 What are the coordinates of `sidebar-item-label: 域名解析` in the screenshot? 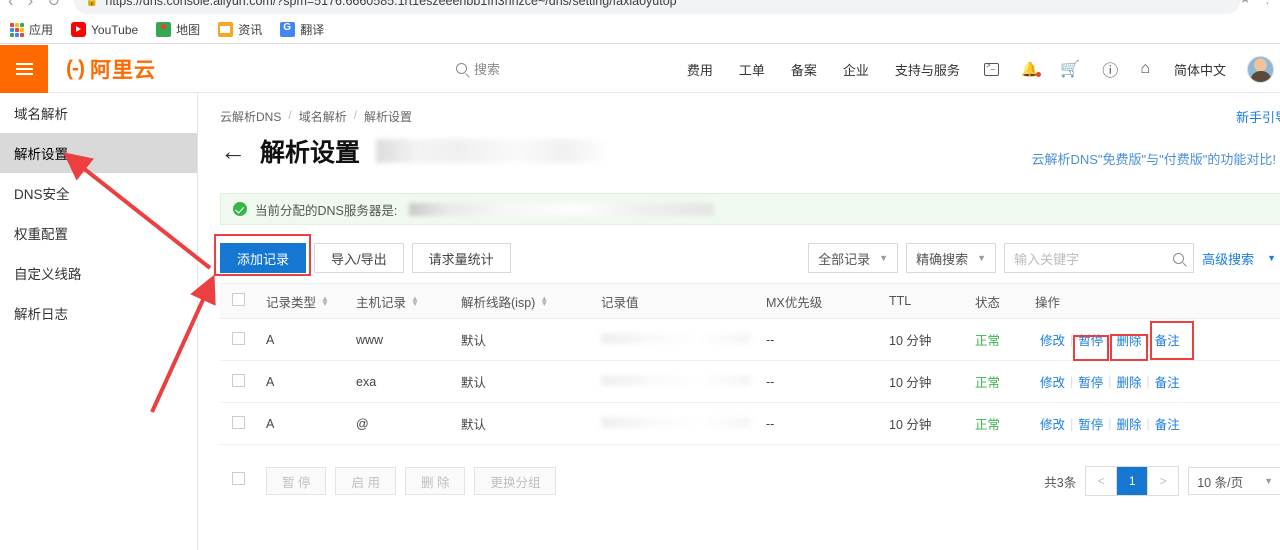 It's located at (41, 114).